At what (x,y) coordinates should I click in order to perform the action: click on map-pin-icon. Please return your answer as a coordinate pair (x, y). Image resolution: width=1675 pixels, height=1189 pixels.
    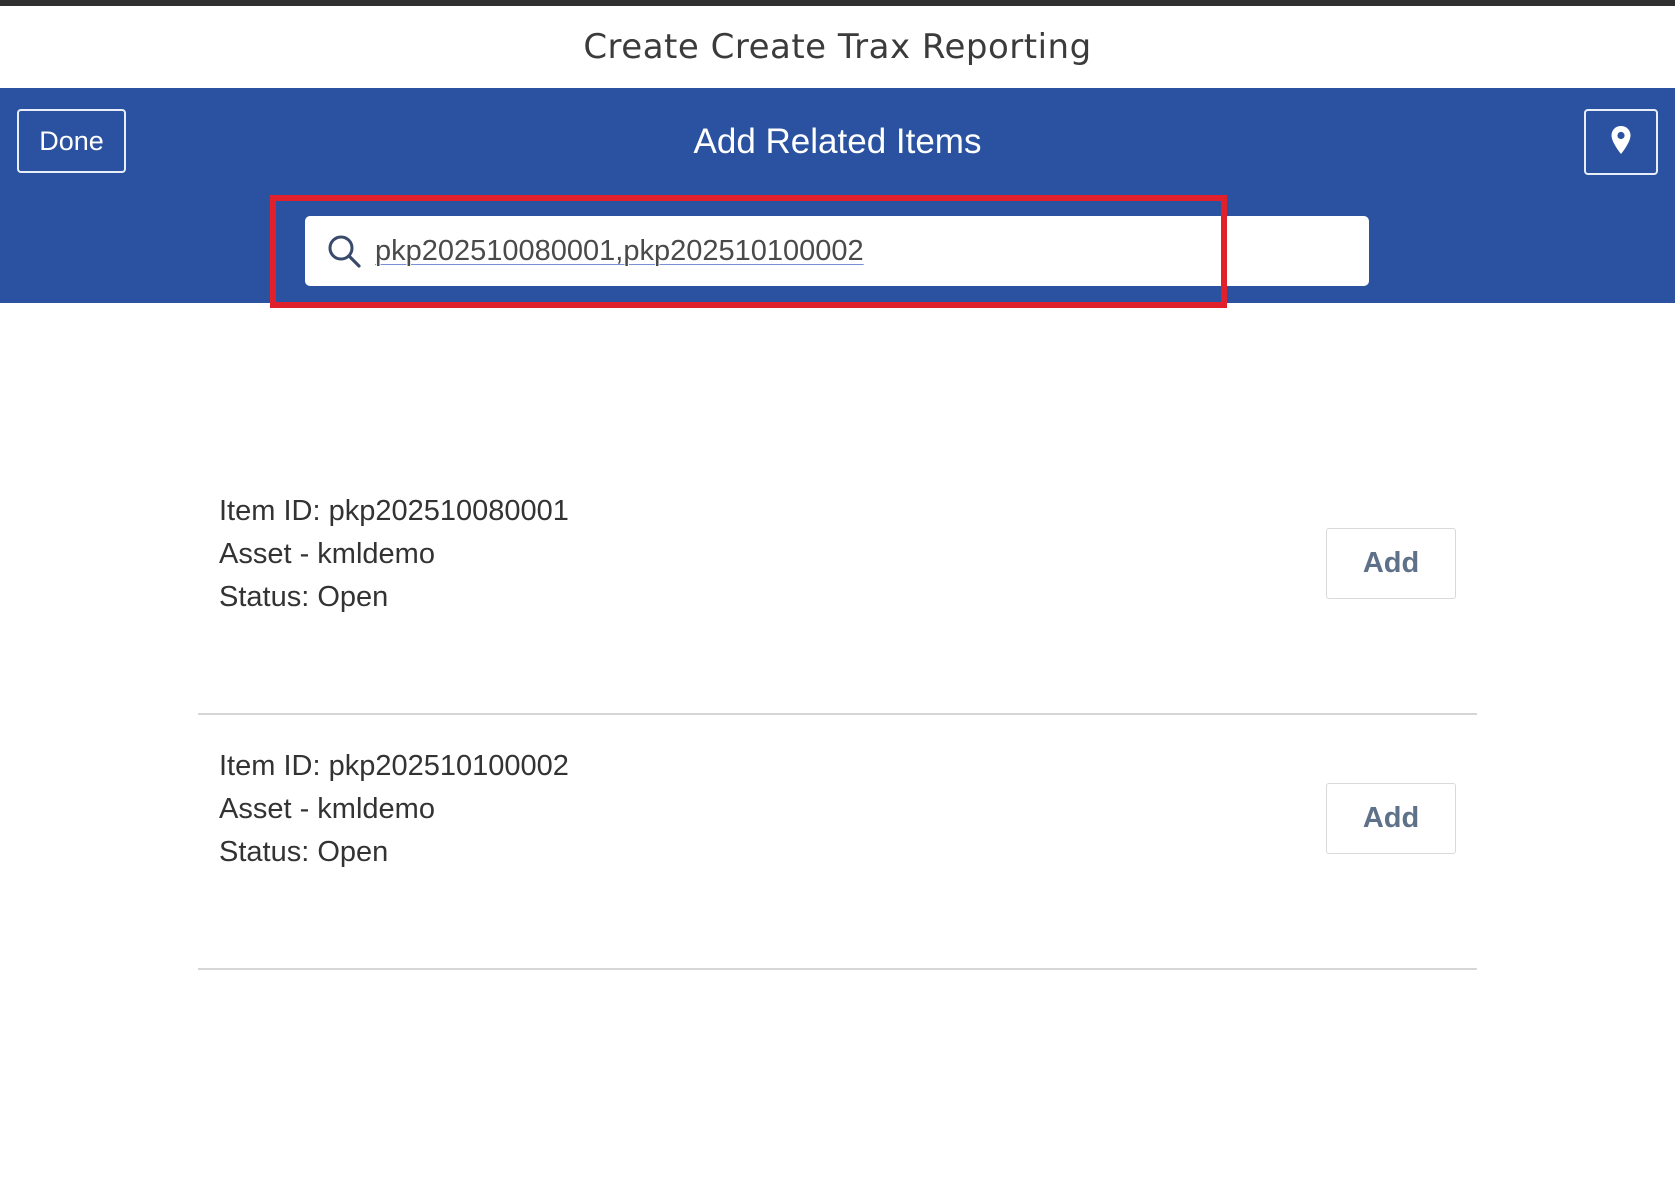
    Looking at the image, I should click on (1621, 142).